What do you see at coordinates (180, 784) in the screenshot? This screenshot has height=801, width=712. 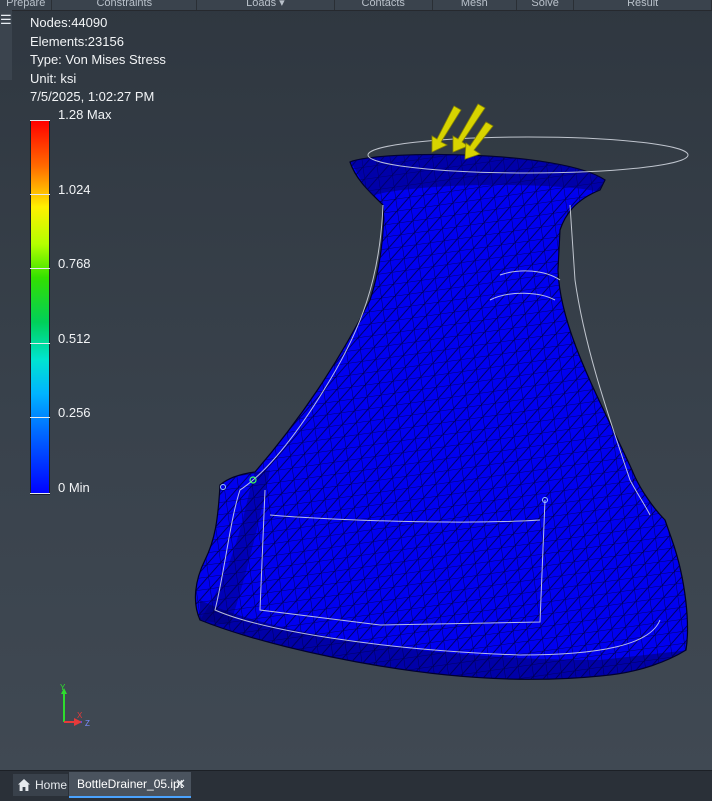 I see `close-icon: ✕` at bounding box center [180, 784].